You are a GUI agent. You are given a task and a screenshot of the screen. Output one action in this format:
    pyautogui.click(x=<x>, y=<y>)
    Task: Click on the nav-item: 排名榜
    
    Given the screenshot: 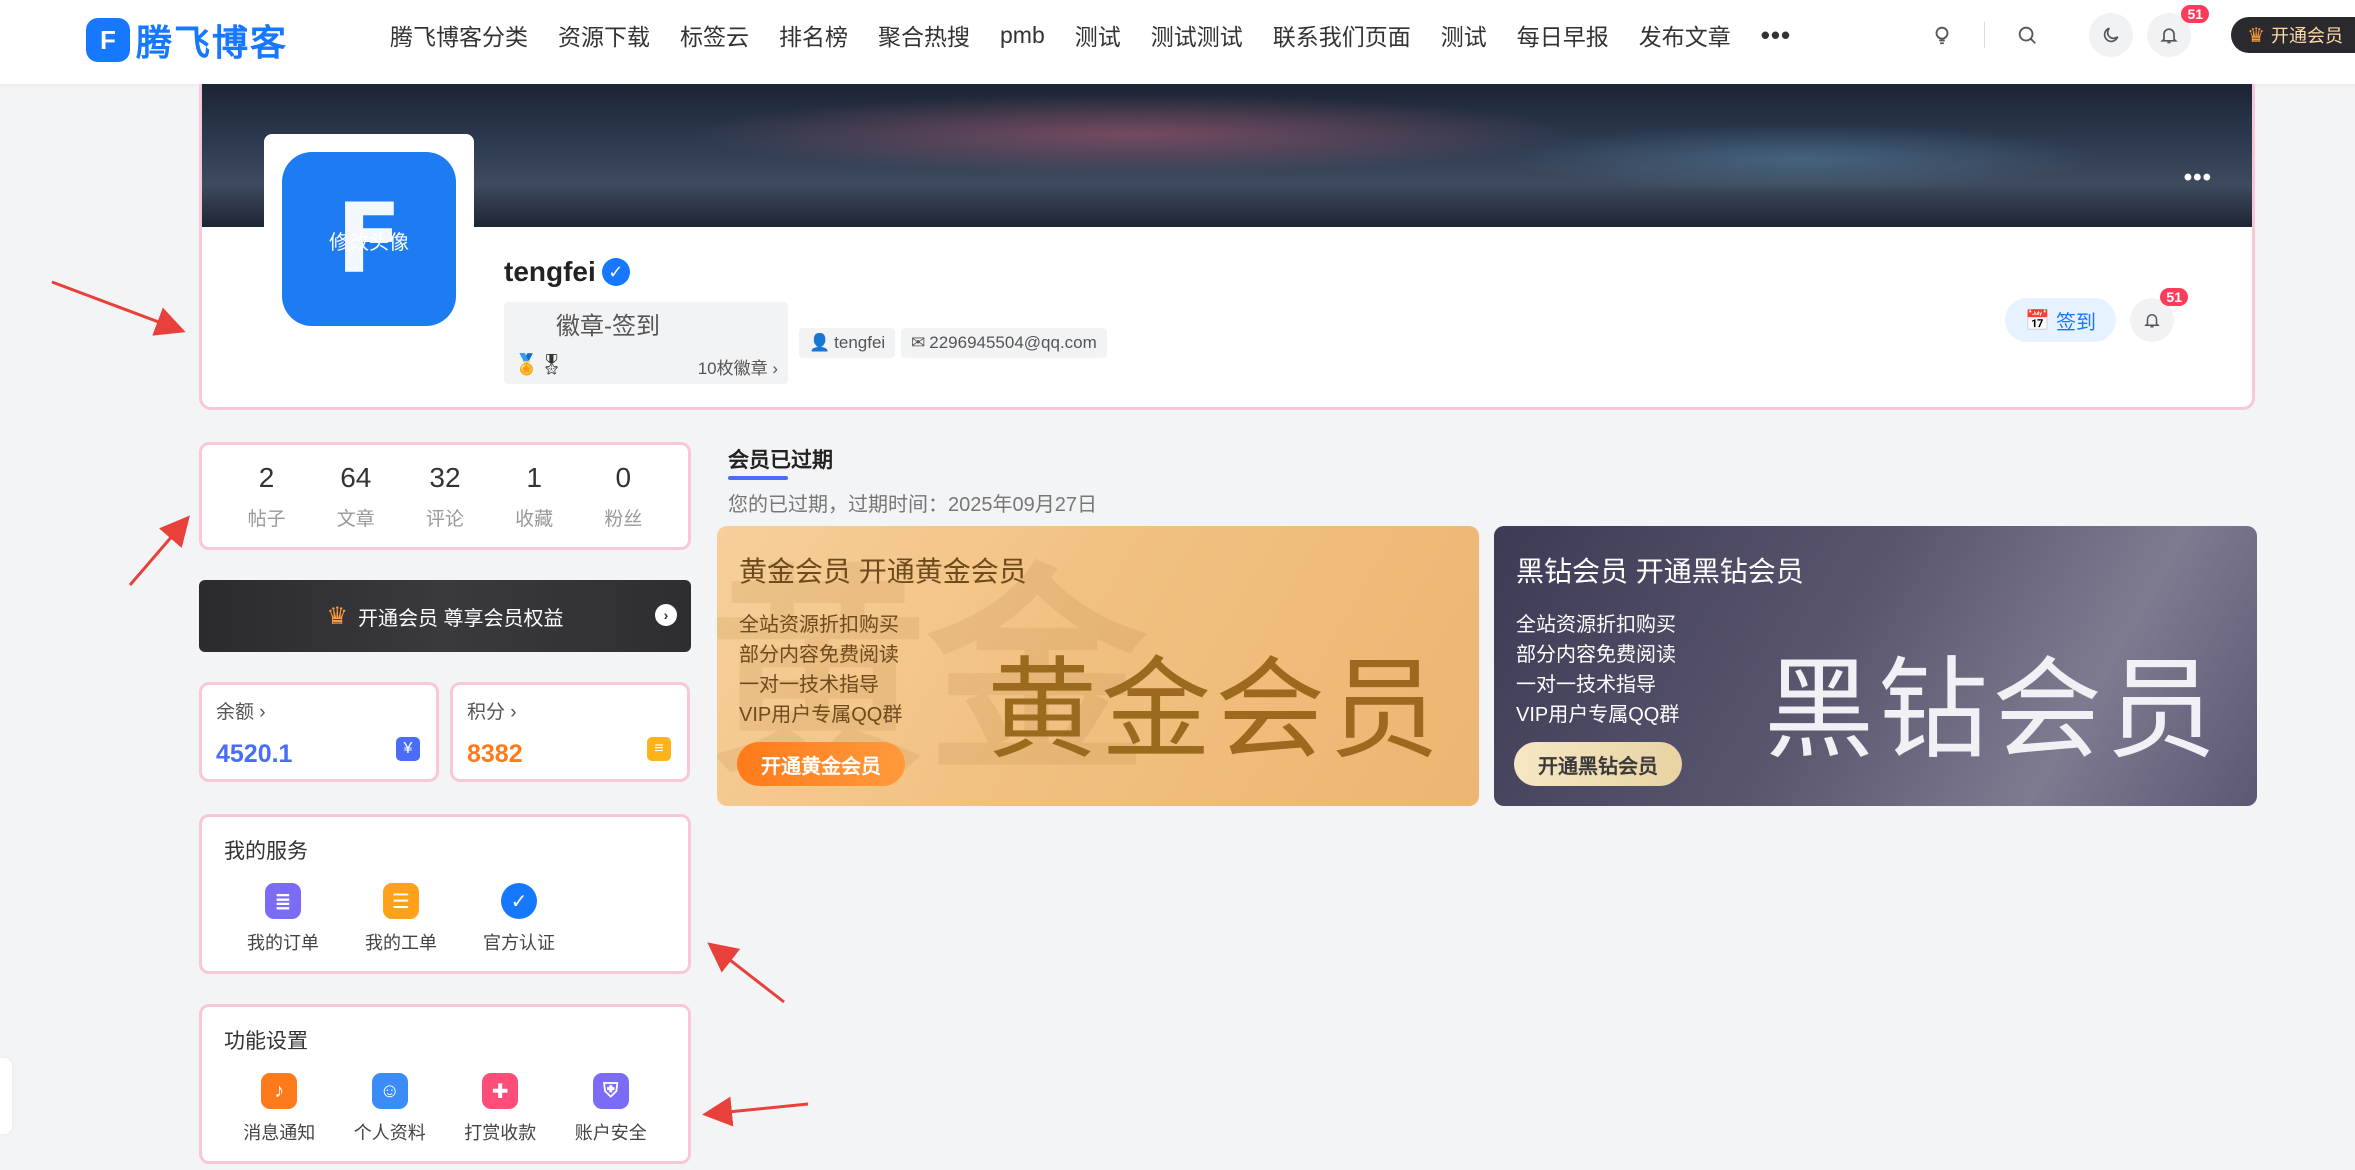 What is the action you would take?
    pyautogui.click(x=813, y=35)
    